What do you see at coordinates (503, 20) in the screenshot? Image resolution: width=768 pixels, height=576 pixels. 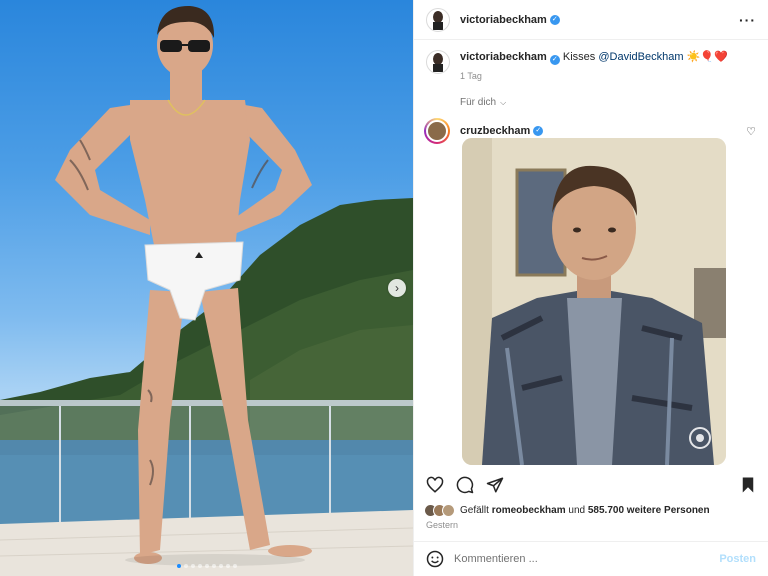 I see `author-username: victoriabeckham` at bounding box center [503, 20].